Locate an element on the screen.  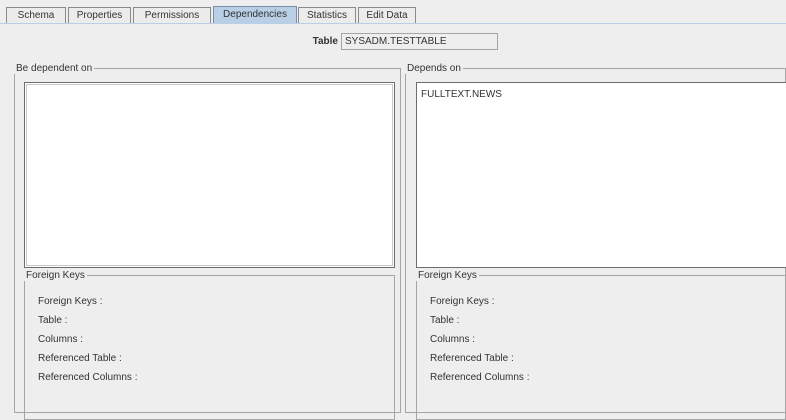
right-fk-columns: Columns : is located at coordinates (453, 339).